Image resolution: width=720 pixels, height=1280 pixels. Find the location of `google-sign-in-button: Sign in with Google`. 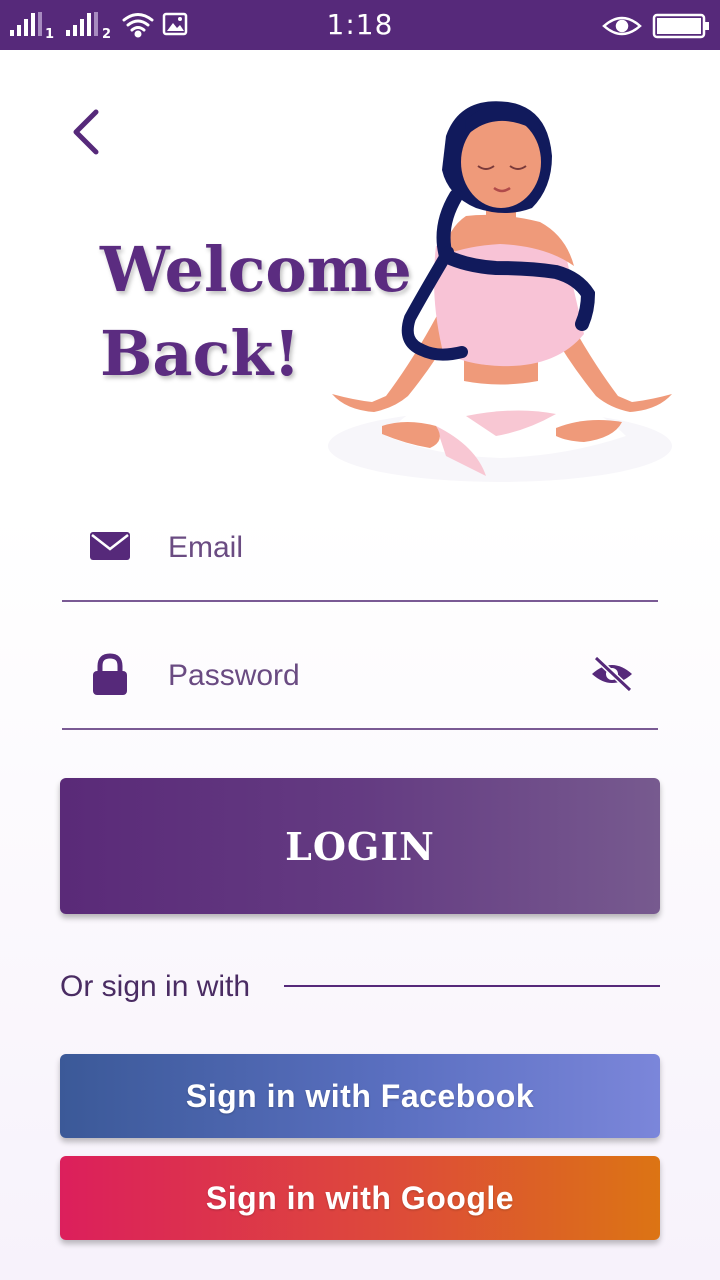

google-sign-in-button: Sign in with Google is located at coordinates (360, 1198).